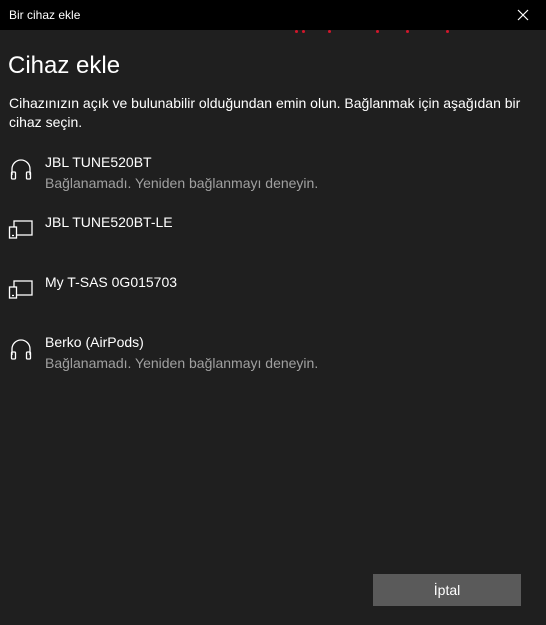  I want to click on page-title: Cihaz ekle, so click(64, 65).